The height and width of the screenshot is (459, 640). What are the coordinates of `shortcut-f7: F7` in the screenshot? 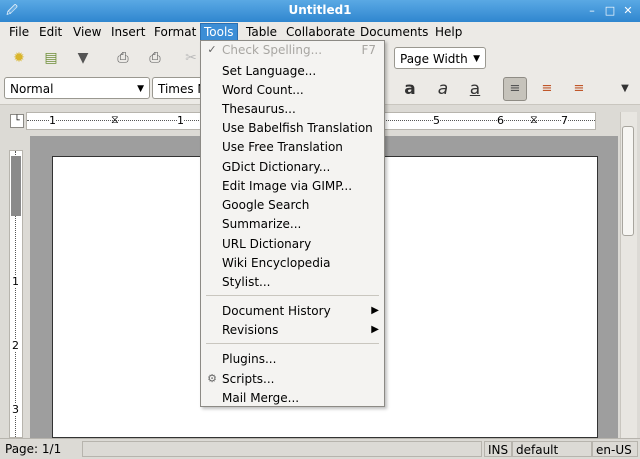 It's located at (368, 50).